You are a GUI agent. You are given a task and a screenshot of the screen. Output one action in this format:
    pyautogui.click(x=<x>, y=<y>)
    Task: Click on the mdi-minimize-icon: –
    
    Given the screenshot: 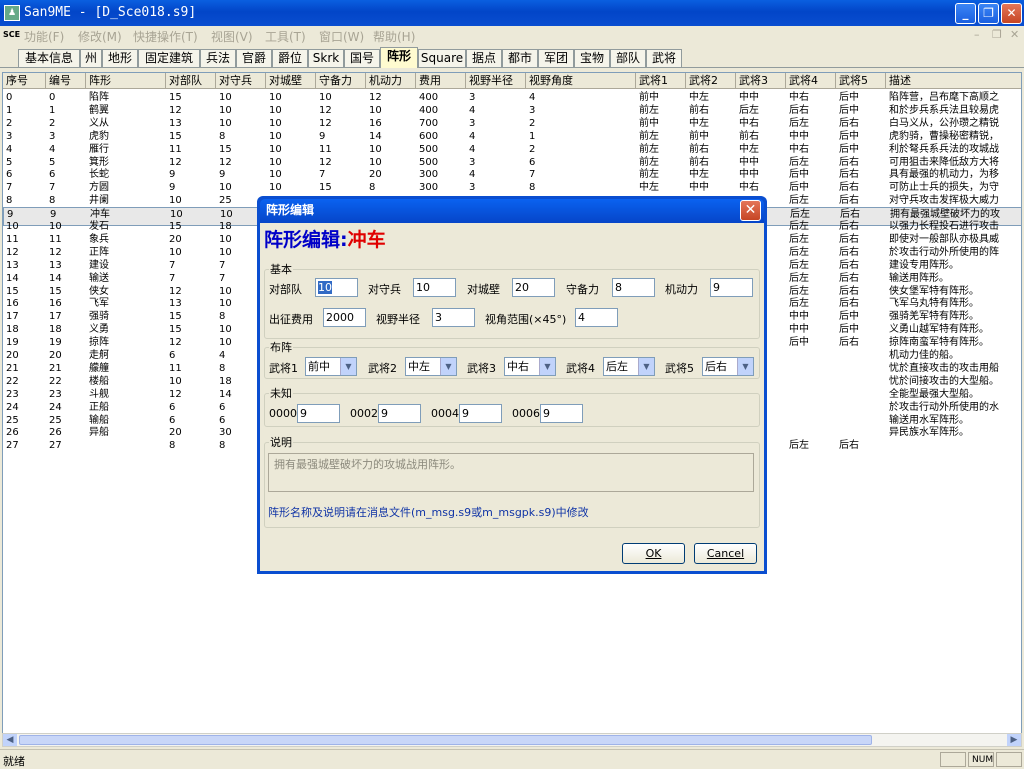 What is the action you would take?
    pyautogui.click(x=977, y=34)
    